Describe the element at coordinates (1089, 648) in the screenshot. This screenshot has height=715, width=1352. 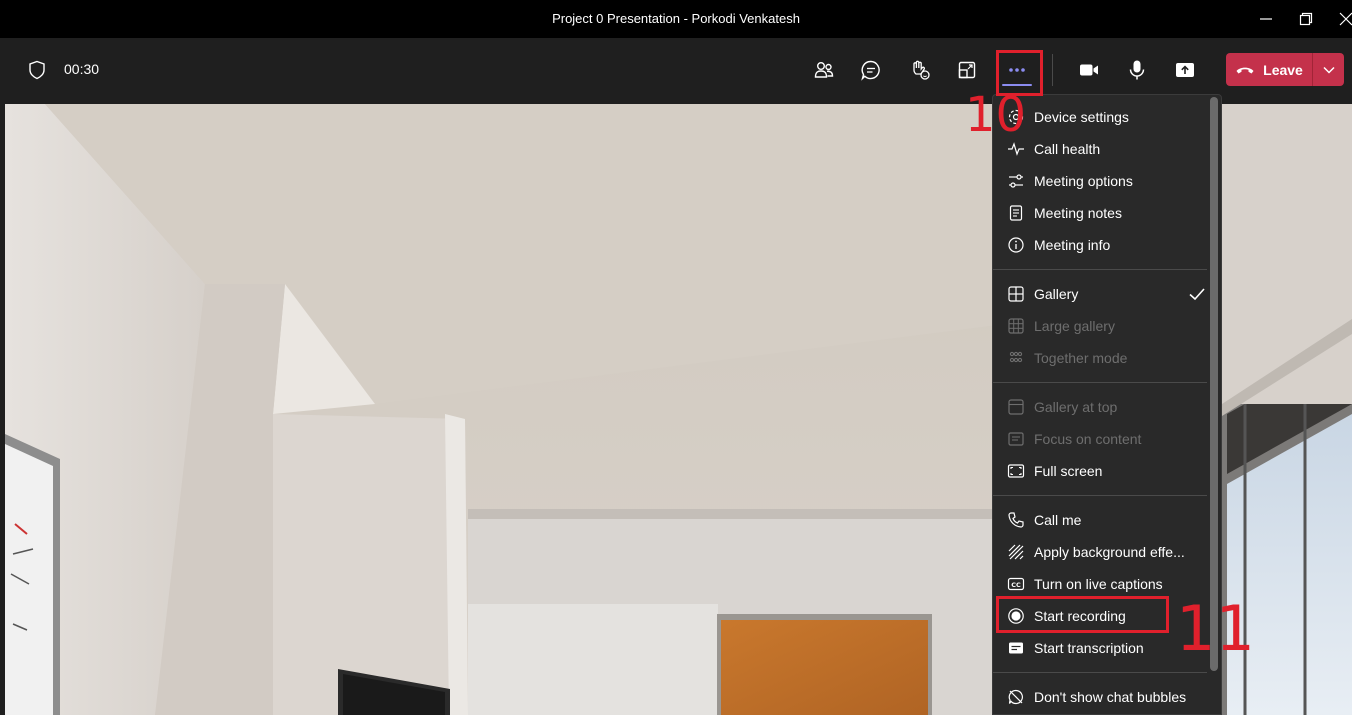
I see `menu-item-label: Start transcription` at that location.